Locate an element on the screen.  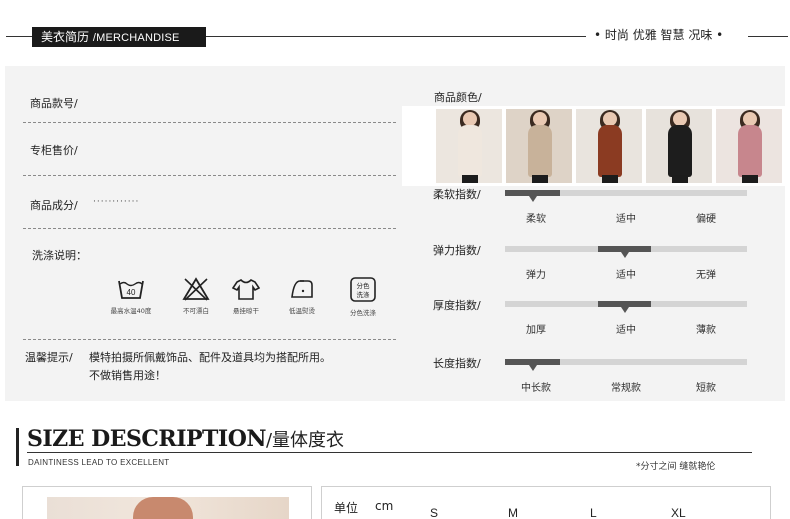
color-swatch-khaki is located at coordinates (539, 146).